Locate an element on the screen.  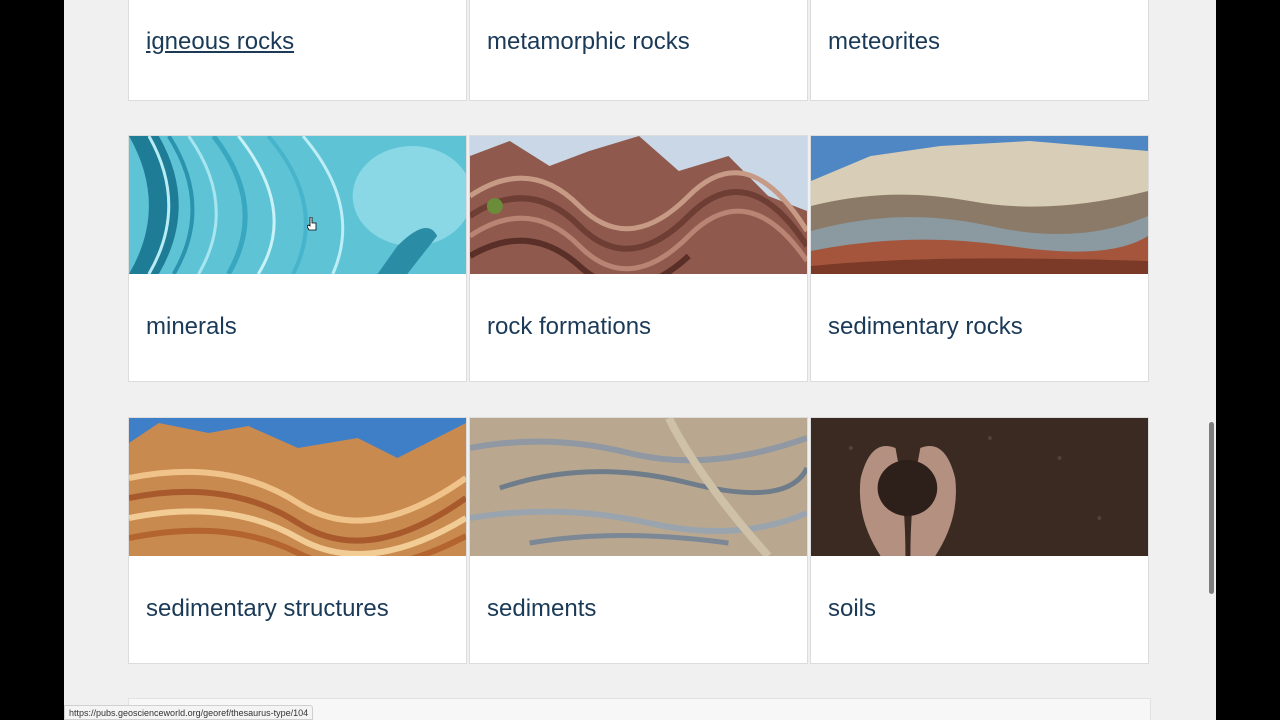
card-minerals: minerals is located at coordinates (297, 258).